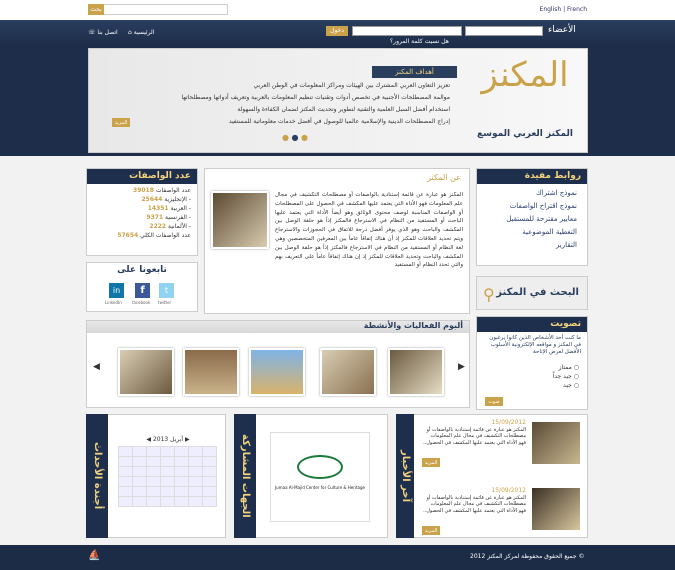  I want to click on lang-french: French, so click(577, 9).